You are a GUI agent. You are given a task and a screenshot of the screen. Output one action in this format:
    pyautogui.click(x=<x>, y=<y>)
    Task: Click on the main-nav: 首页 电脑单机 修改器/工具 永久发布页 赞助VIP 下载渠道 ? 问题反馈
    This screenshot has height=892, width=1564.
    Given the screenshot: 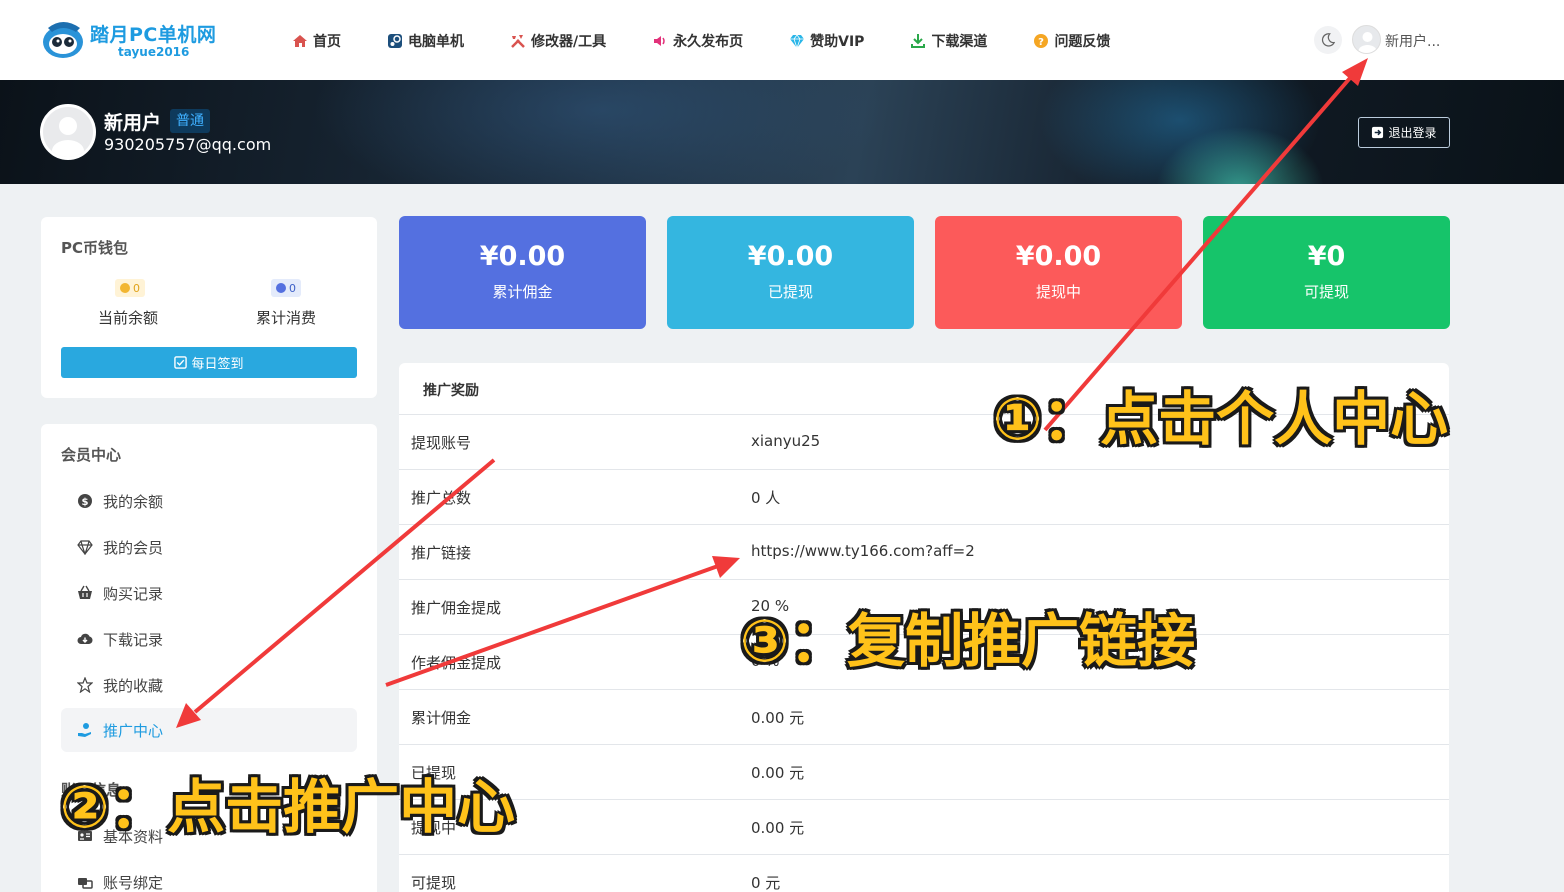 What is the action you would take?
    pyautogui.click(x=724, y=41)
    